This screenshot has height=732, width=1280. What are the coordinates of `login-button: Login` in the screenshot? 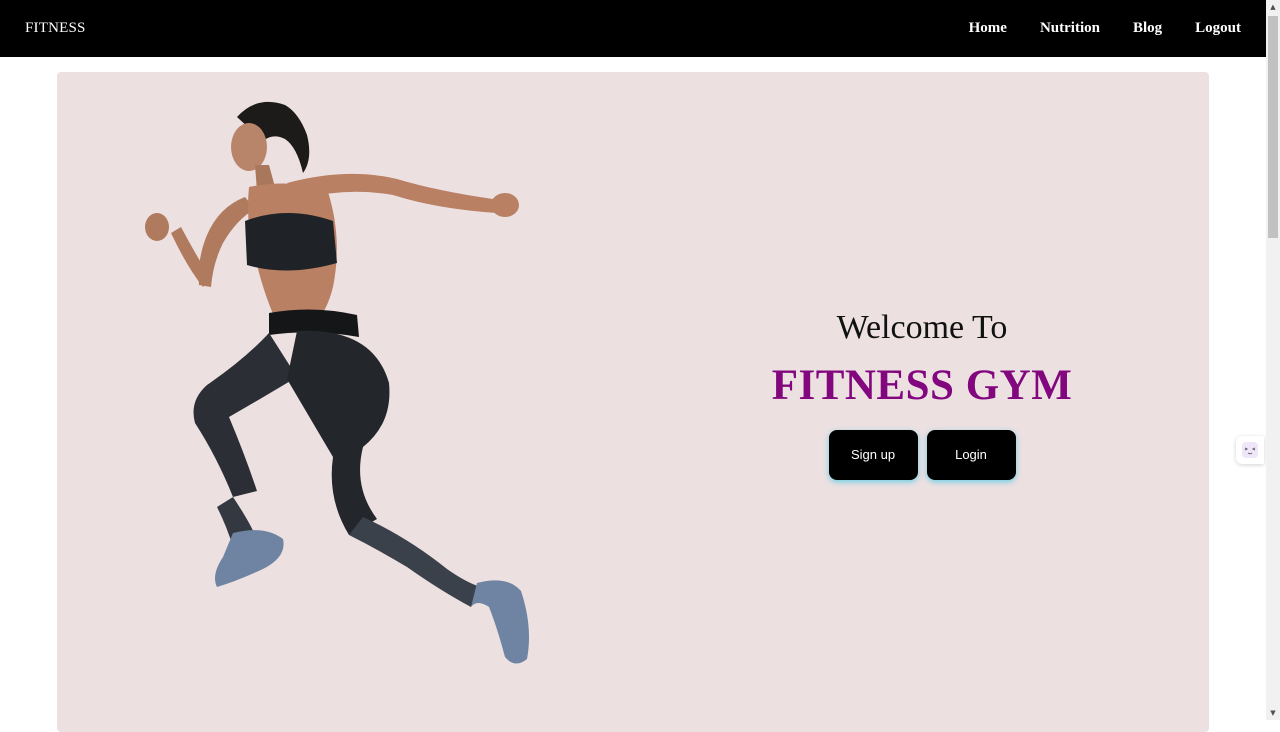 It's located at (971, 454).